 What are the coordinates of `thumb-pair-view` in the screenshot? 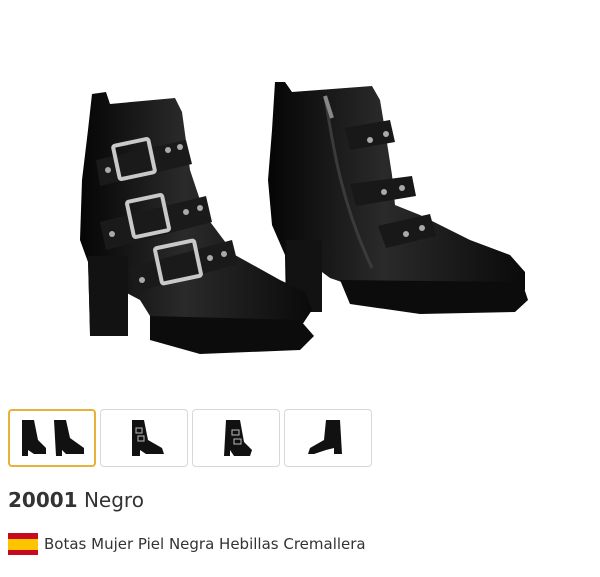 It's located at (52, 438).